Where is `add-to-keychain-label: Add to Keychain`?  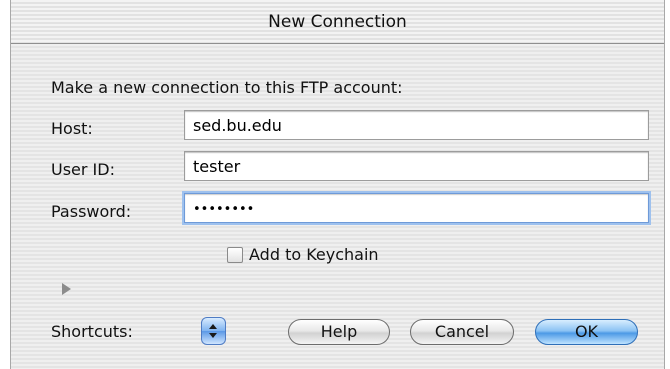
add-to-keychain-label: Add to Keychain is located at coordinates (314, 254).